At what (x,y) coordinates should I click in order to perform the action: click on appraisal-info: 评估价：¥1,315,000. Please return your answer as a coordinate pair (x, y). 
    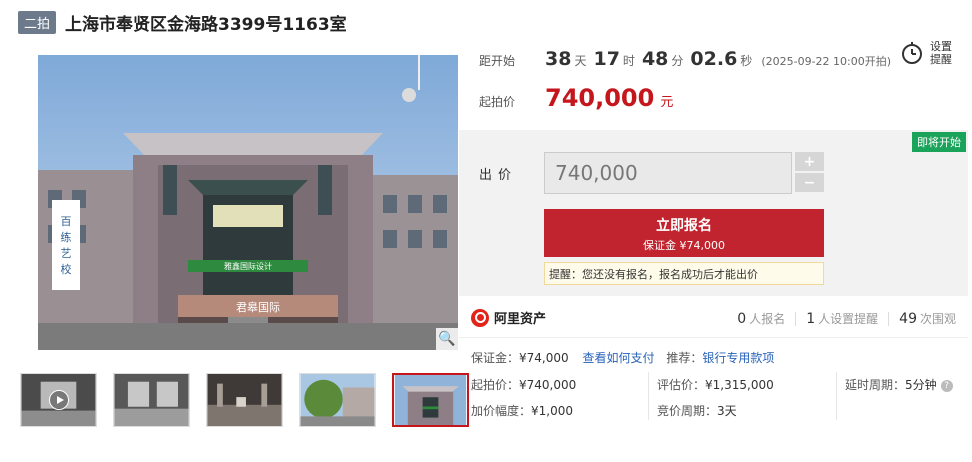
    Looking at the image, I should click on (715, 384).